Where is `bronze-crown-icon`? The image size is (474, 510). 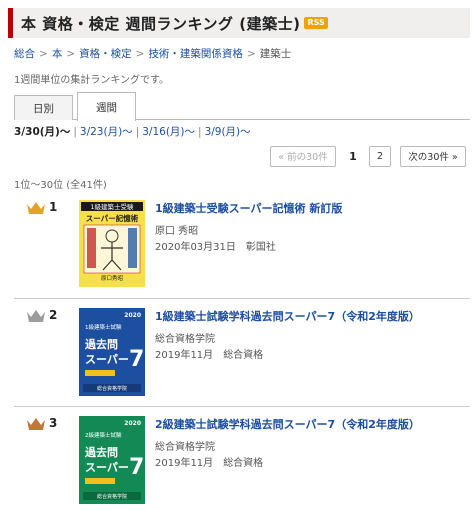 bronze-crown-icon is located at coordinates (36, 424).